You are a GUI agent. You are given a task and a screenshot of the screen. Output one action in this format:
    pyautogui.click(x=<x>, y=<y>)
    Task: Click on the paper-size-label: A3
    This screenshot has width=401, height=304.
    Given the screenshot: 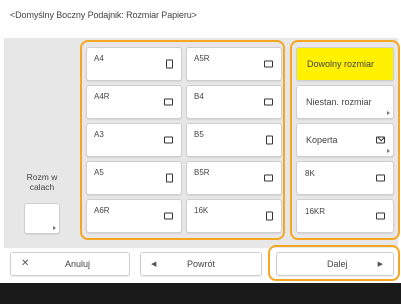 What is the action you would take?
    pyautogui.click(x=99, y=134)
    